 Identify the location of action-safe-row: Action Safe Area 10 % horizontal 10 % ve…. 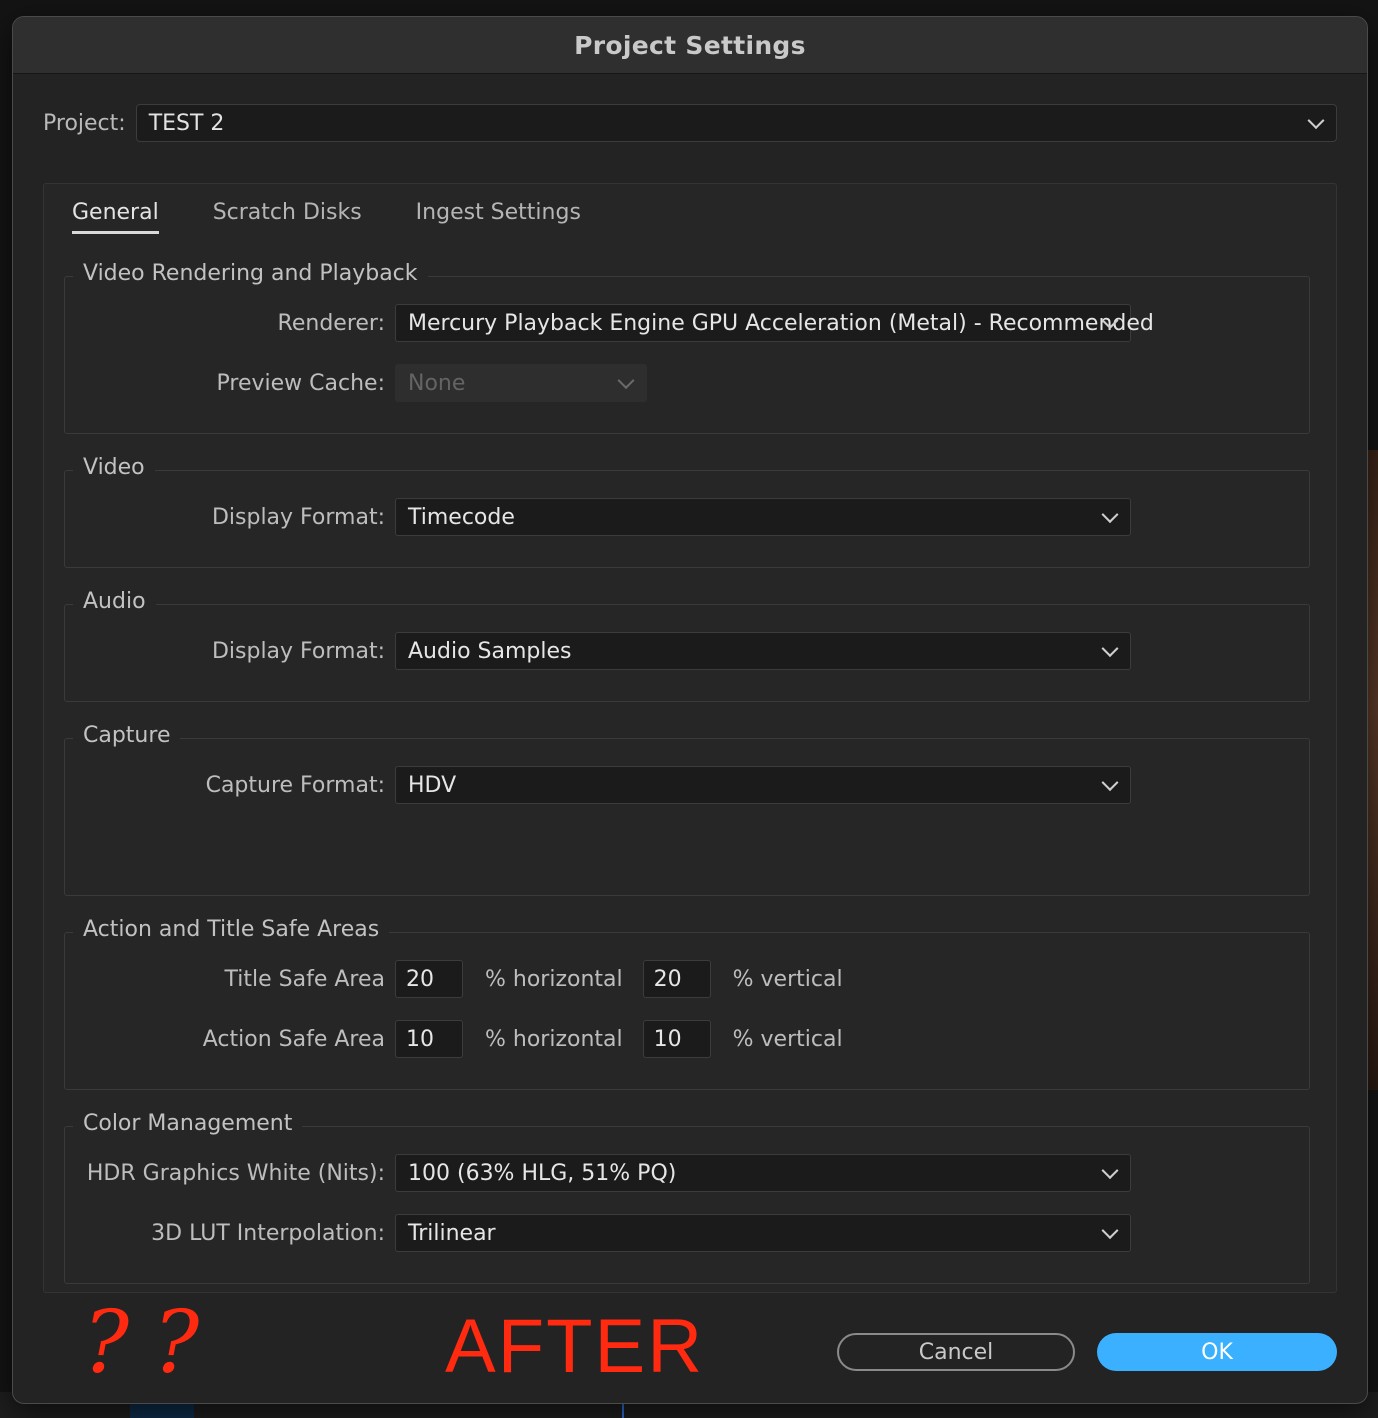
(687, 1039).